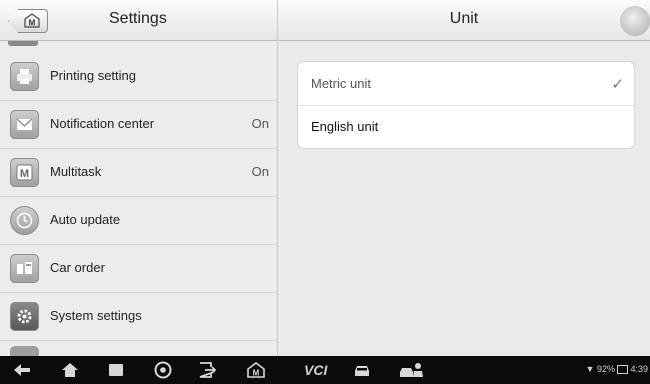 The width and height of the screenshot is (650, 384). What do you see at coordinates (24, 220) in the screenshot?
I see `clock-icon` at bounding box center [24, 220].